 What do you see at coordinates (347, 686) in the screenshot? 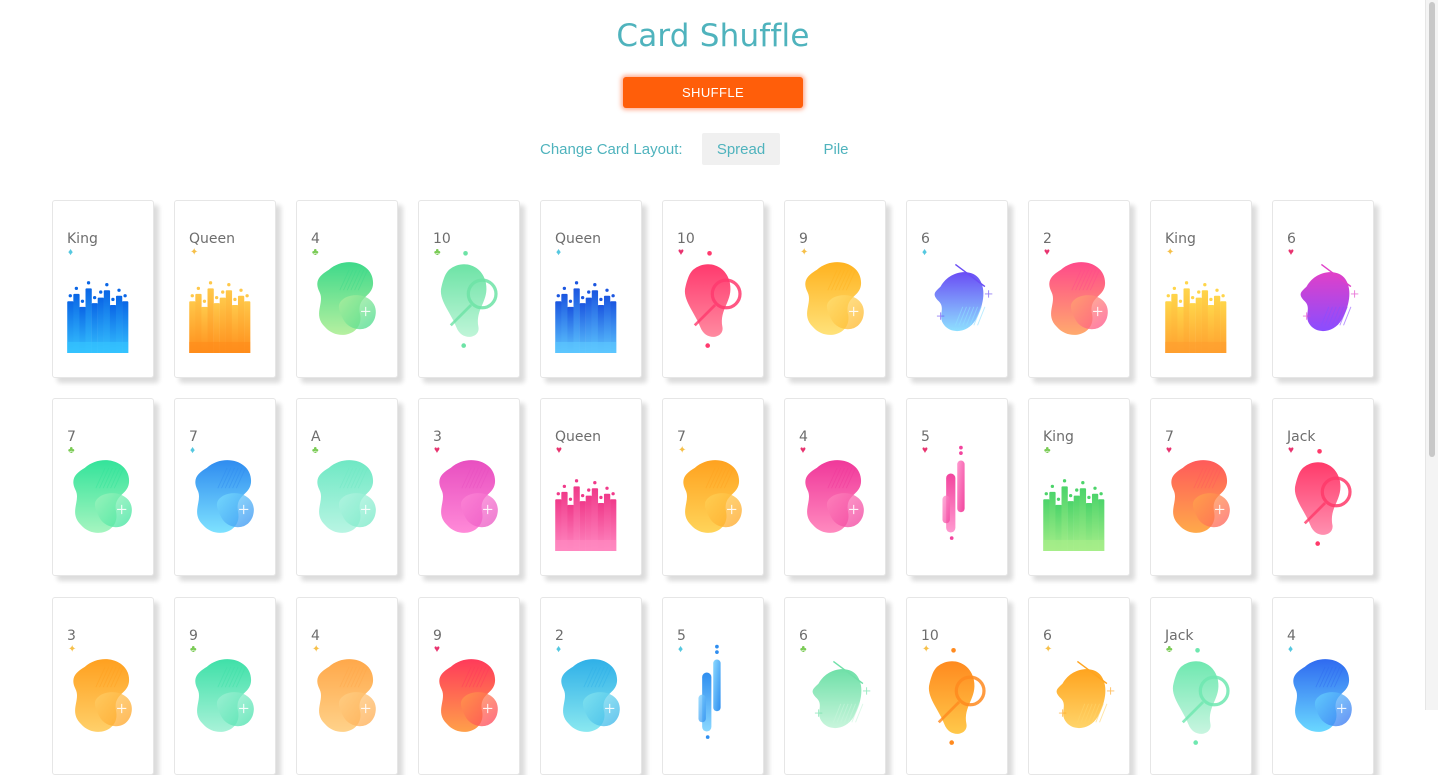
I see `playing-card: 4 ✦` at bounding box center [347, 686].